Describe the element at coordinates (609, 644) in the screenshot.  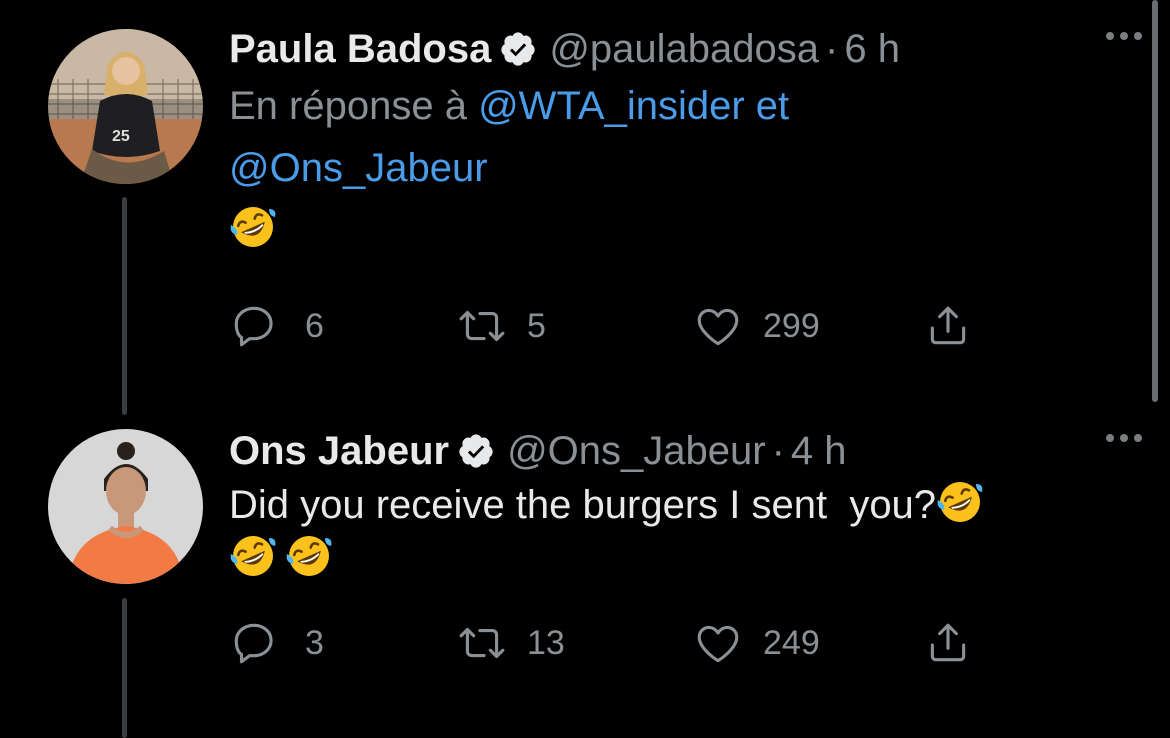
I see `action-bar: 3 13 249` at that location.